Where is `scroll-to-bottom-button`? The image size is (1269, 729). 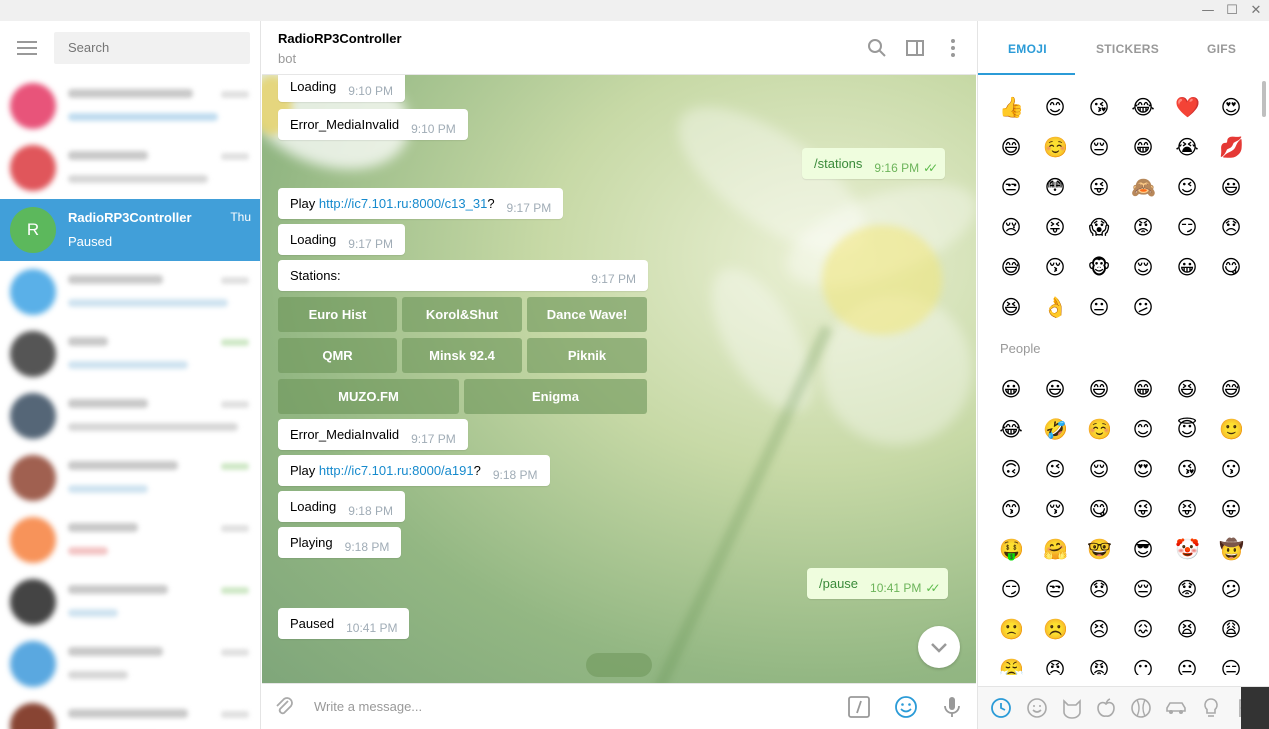 scroll-to-bottom-button is located at coordinates (939, 647).